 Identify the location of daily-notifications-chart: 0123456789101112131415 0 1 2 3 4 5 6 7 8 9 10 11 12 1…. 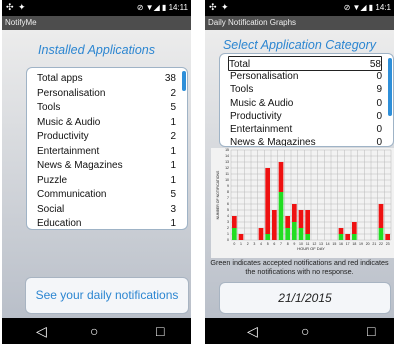
(302, 203).